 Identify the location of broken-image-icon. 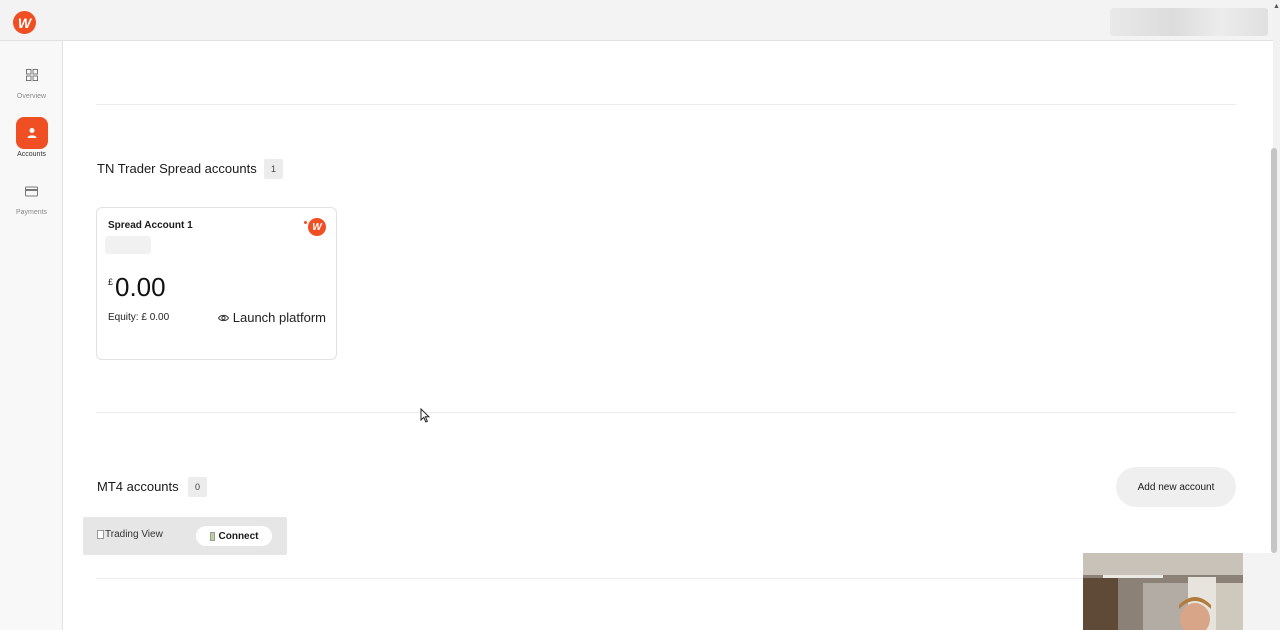
(100, 534).